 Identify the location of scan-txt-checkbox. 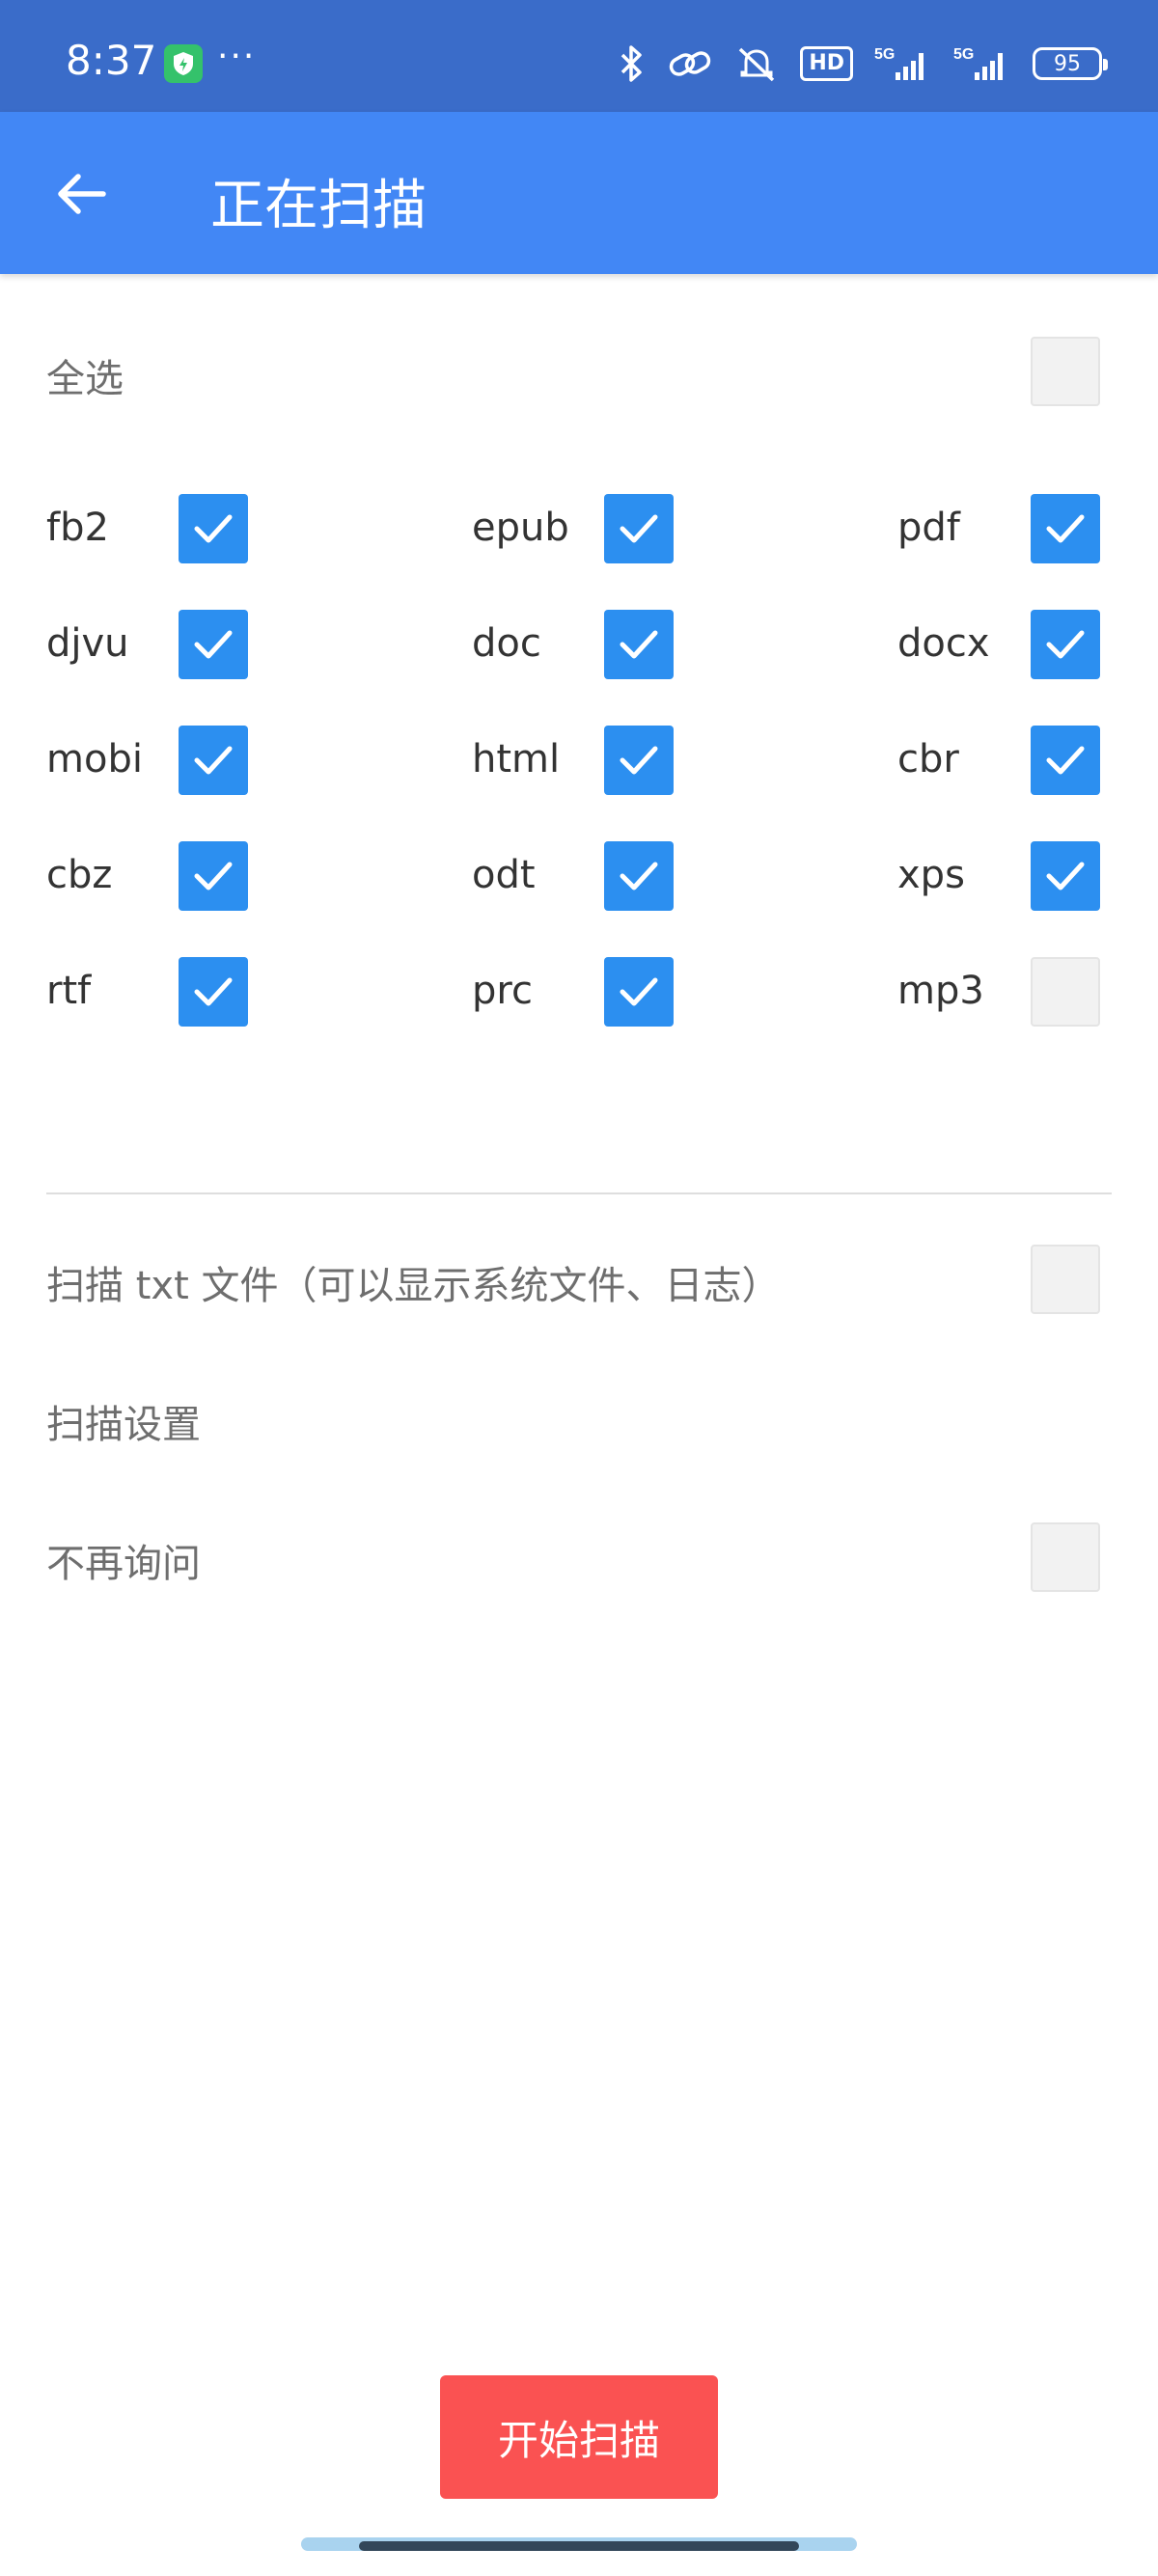
(1065, 1280).